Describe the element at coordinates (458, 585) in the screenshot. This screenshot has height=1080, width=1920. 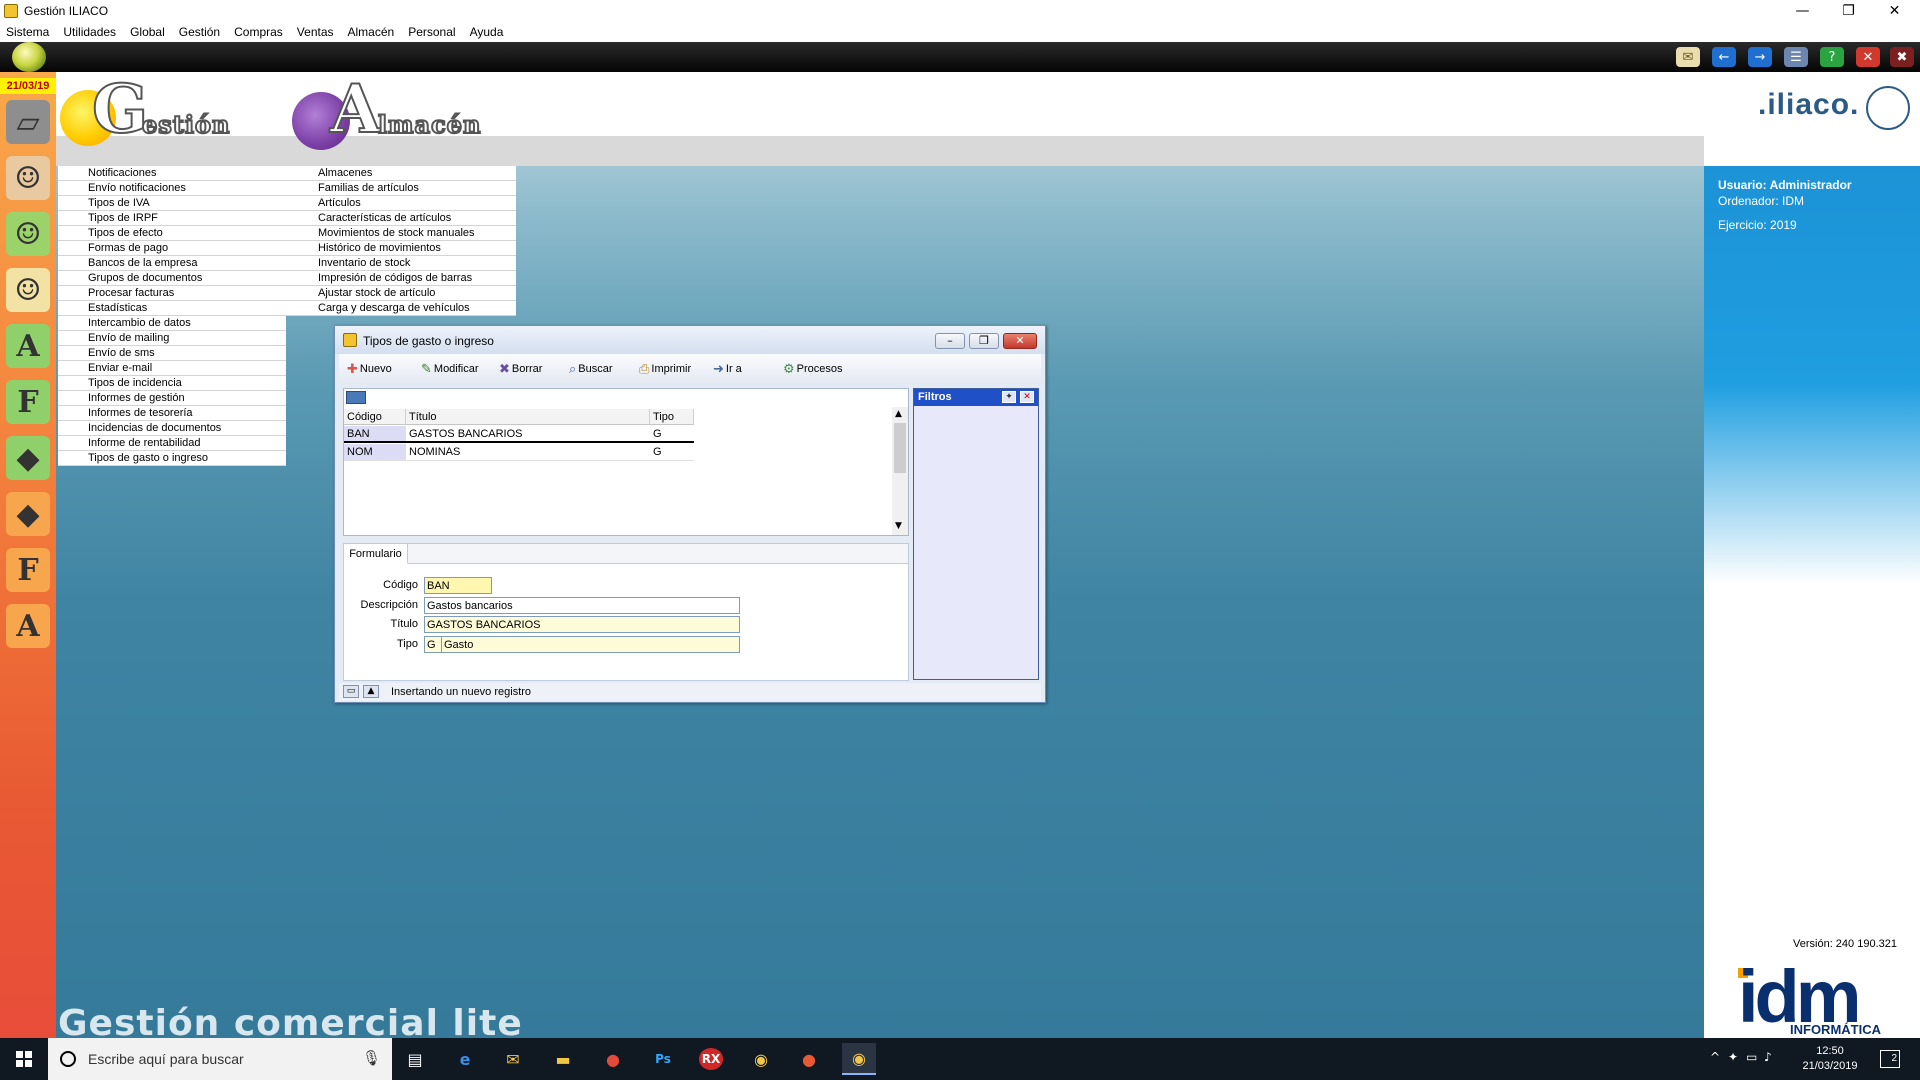
I see `codigo-field` at that location.